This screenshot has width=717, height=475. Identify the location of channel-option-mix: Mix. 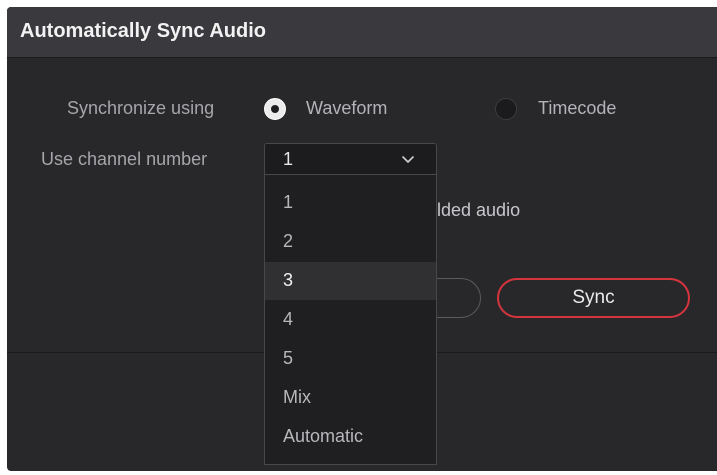
(350, 398).